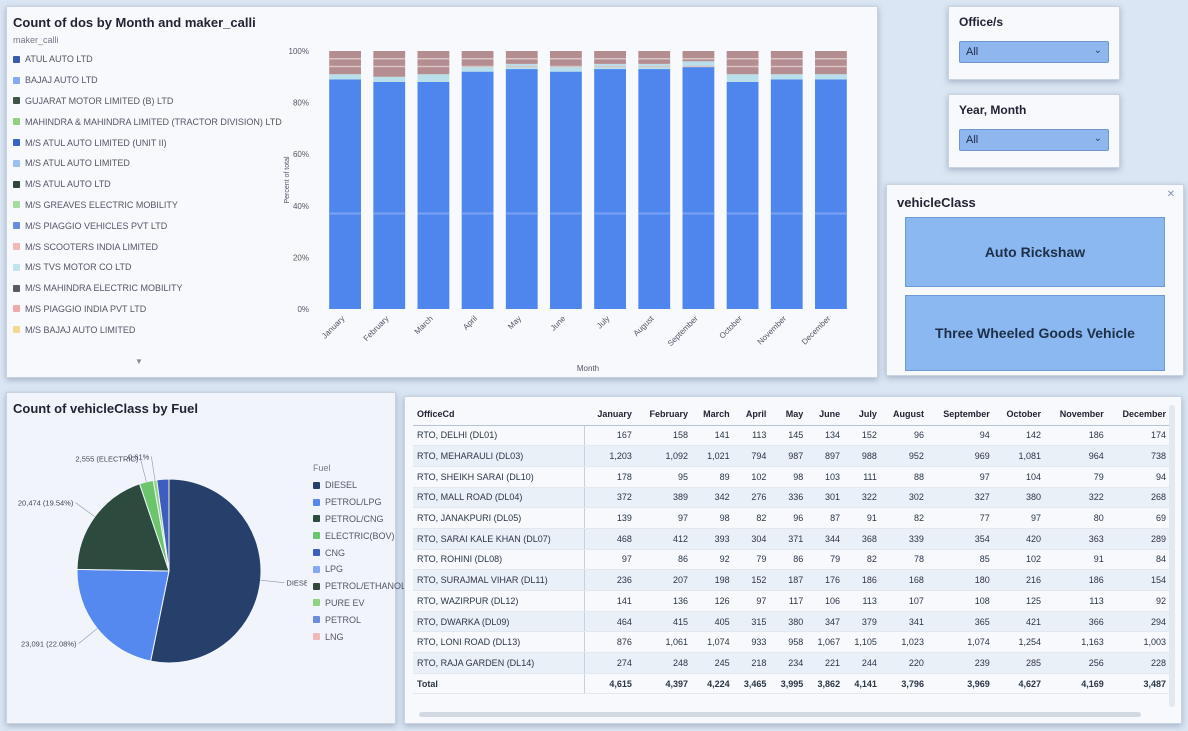 The width and height of the screenshot is (1188, 731). I want to click on x-tick-label: December, so click(816, 330).